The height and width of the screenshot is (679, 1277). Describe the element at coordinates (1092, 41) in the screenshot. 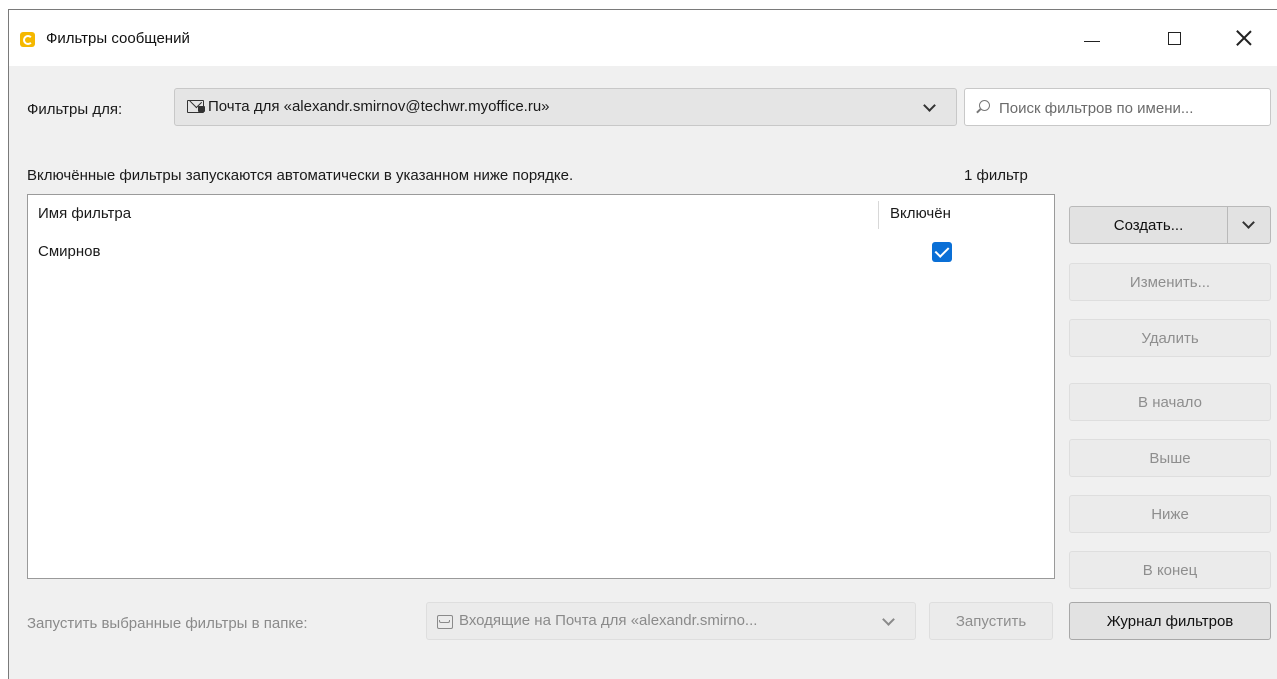

I see `minimize-icon` at that location.